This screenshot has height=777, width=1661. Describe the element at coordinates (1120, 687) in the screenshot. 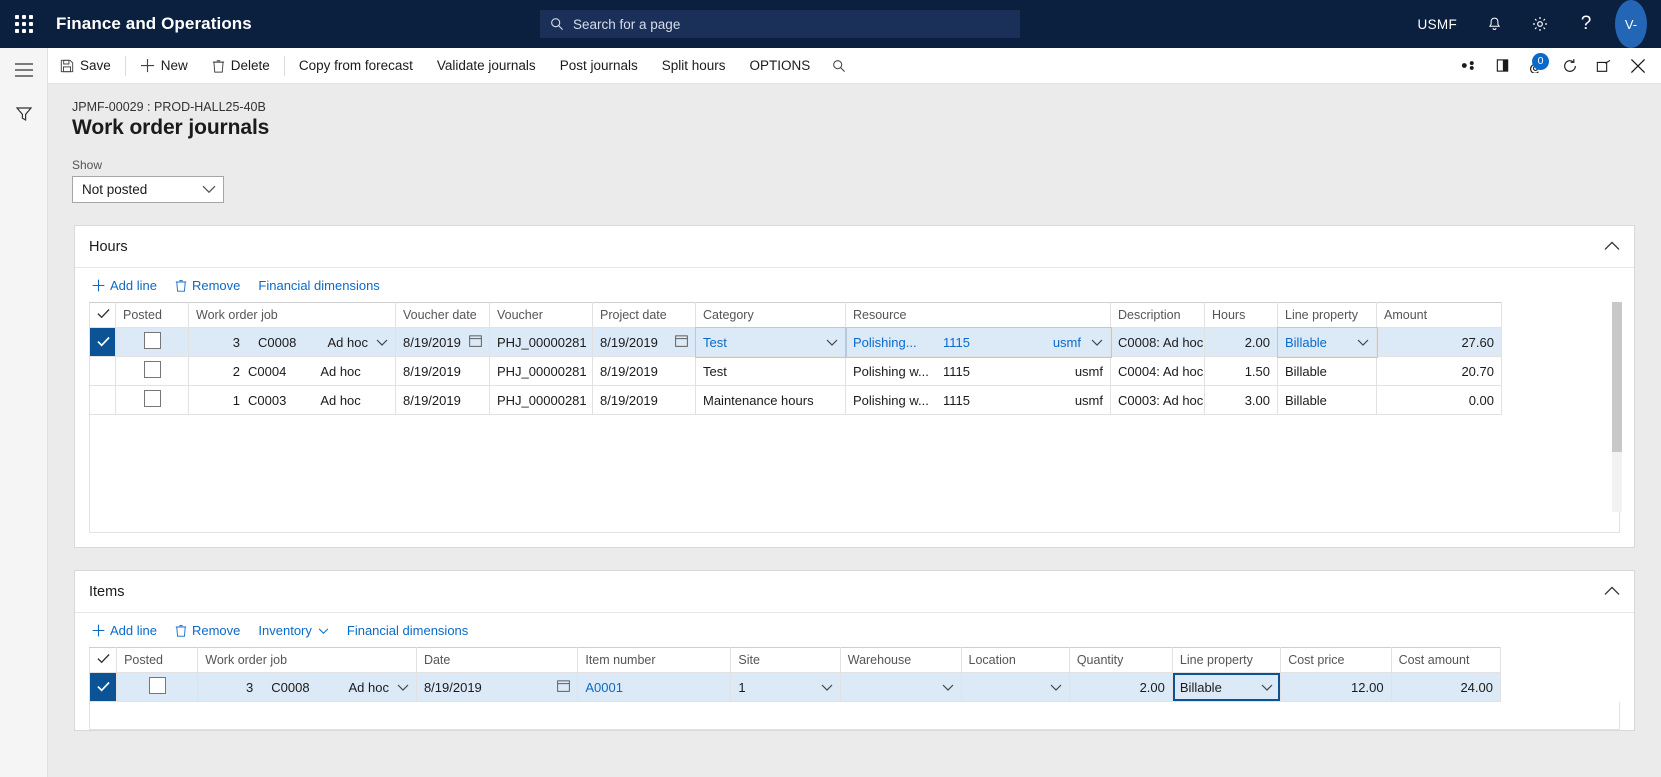

I see `quantity-cell: 2.00` at that location.